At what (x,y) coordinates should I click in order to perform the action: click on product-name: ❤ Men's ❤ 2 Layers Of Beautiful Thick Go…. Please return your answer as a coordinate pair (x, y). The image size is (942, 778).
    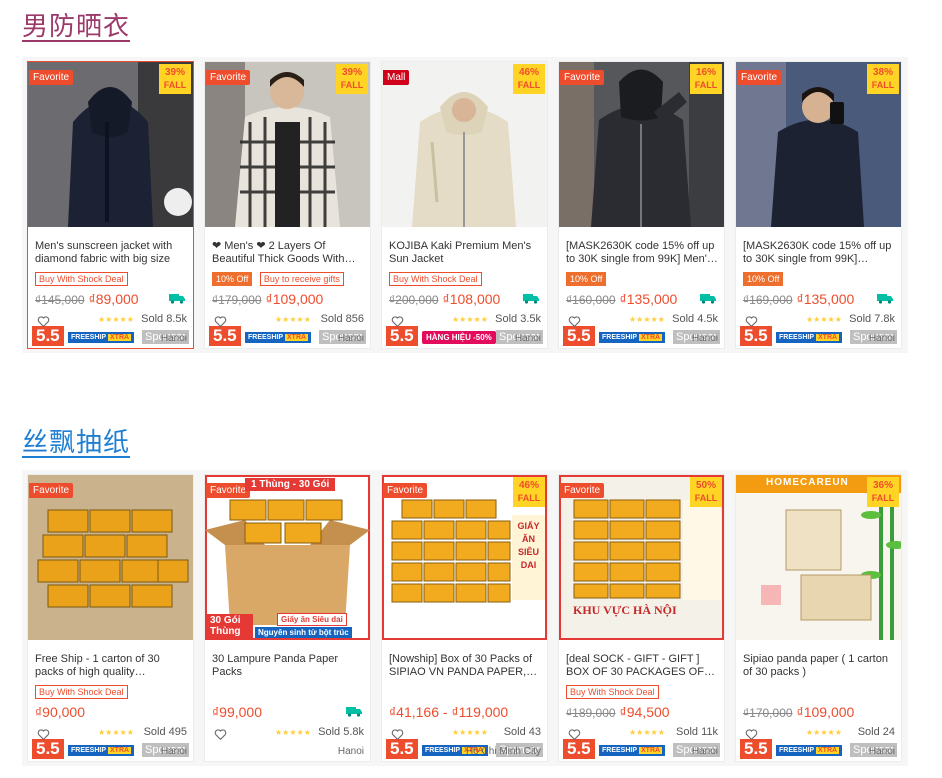
    Looking at the image, I should click on (288, 253).